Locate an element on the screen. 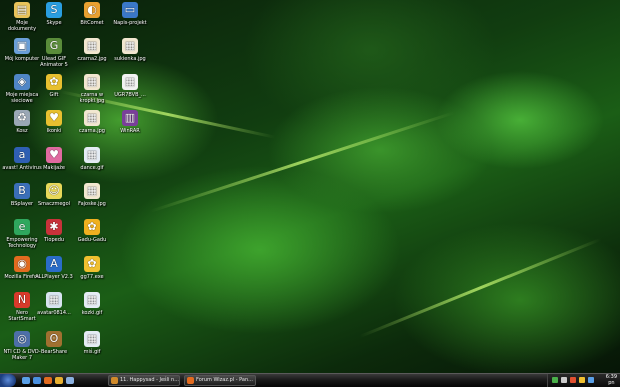  volume-icon is located at coordinates (564, 380).